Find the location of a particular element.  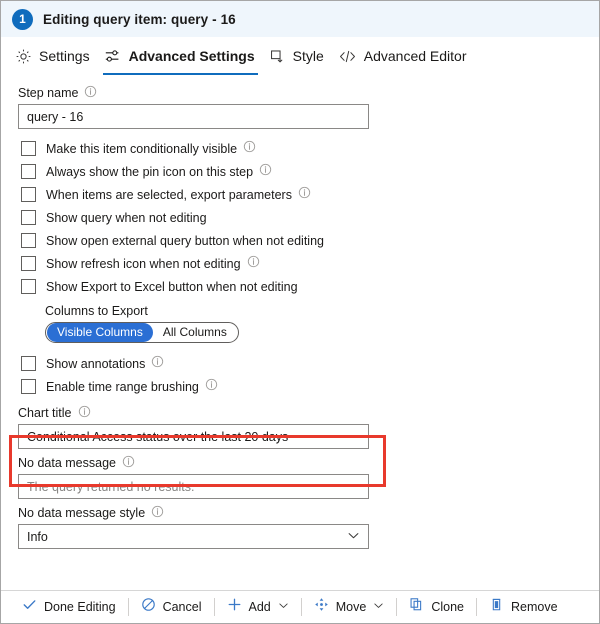

no-data-message-style-select: Info is located at coordinates (193, 536).